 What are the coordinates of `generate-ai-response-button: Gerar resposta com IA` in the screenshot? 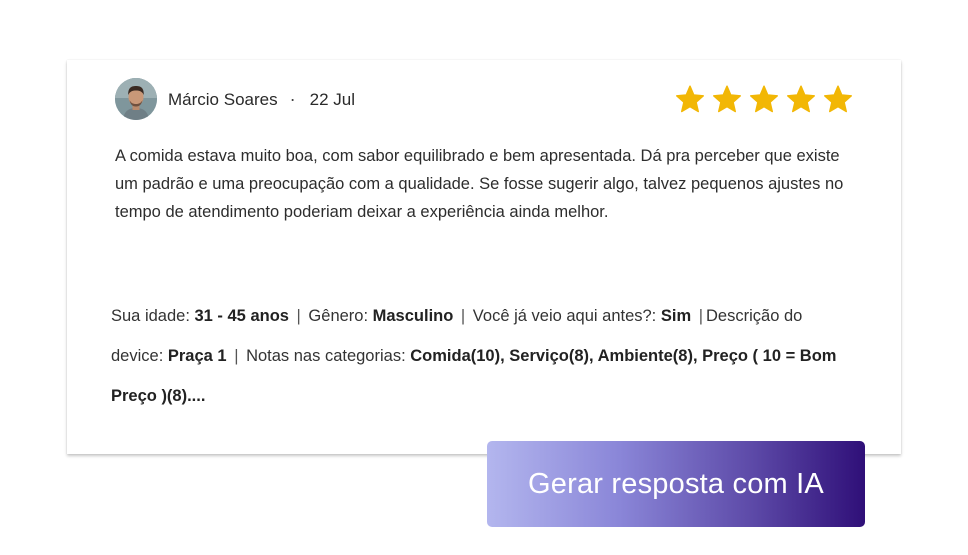 It's located at (676, 484).